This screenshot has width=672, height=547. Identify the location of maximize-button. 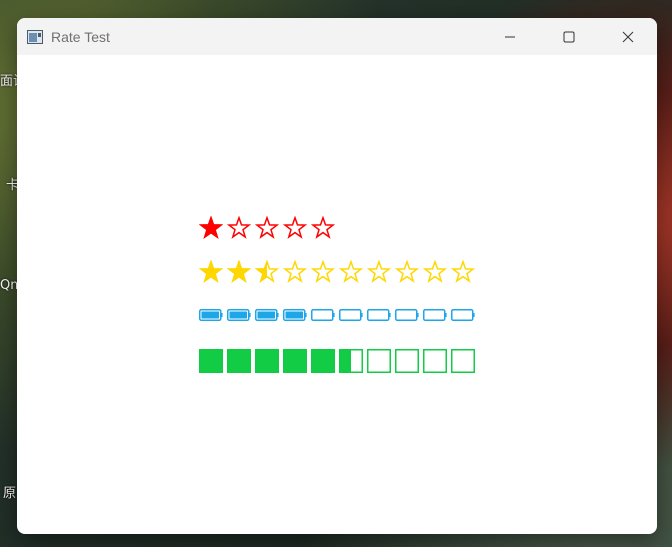
(568, 36).